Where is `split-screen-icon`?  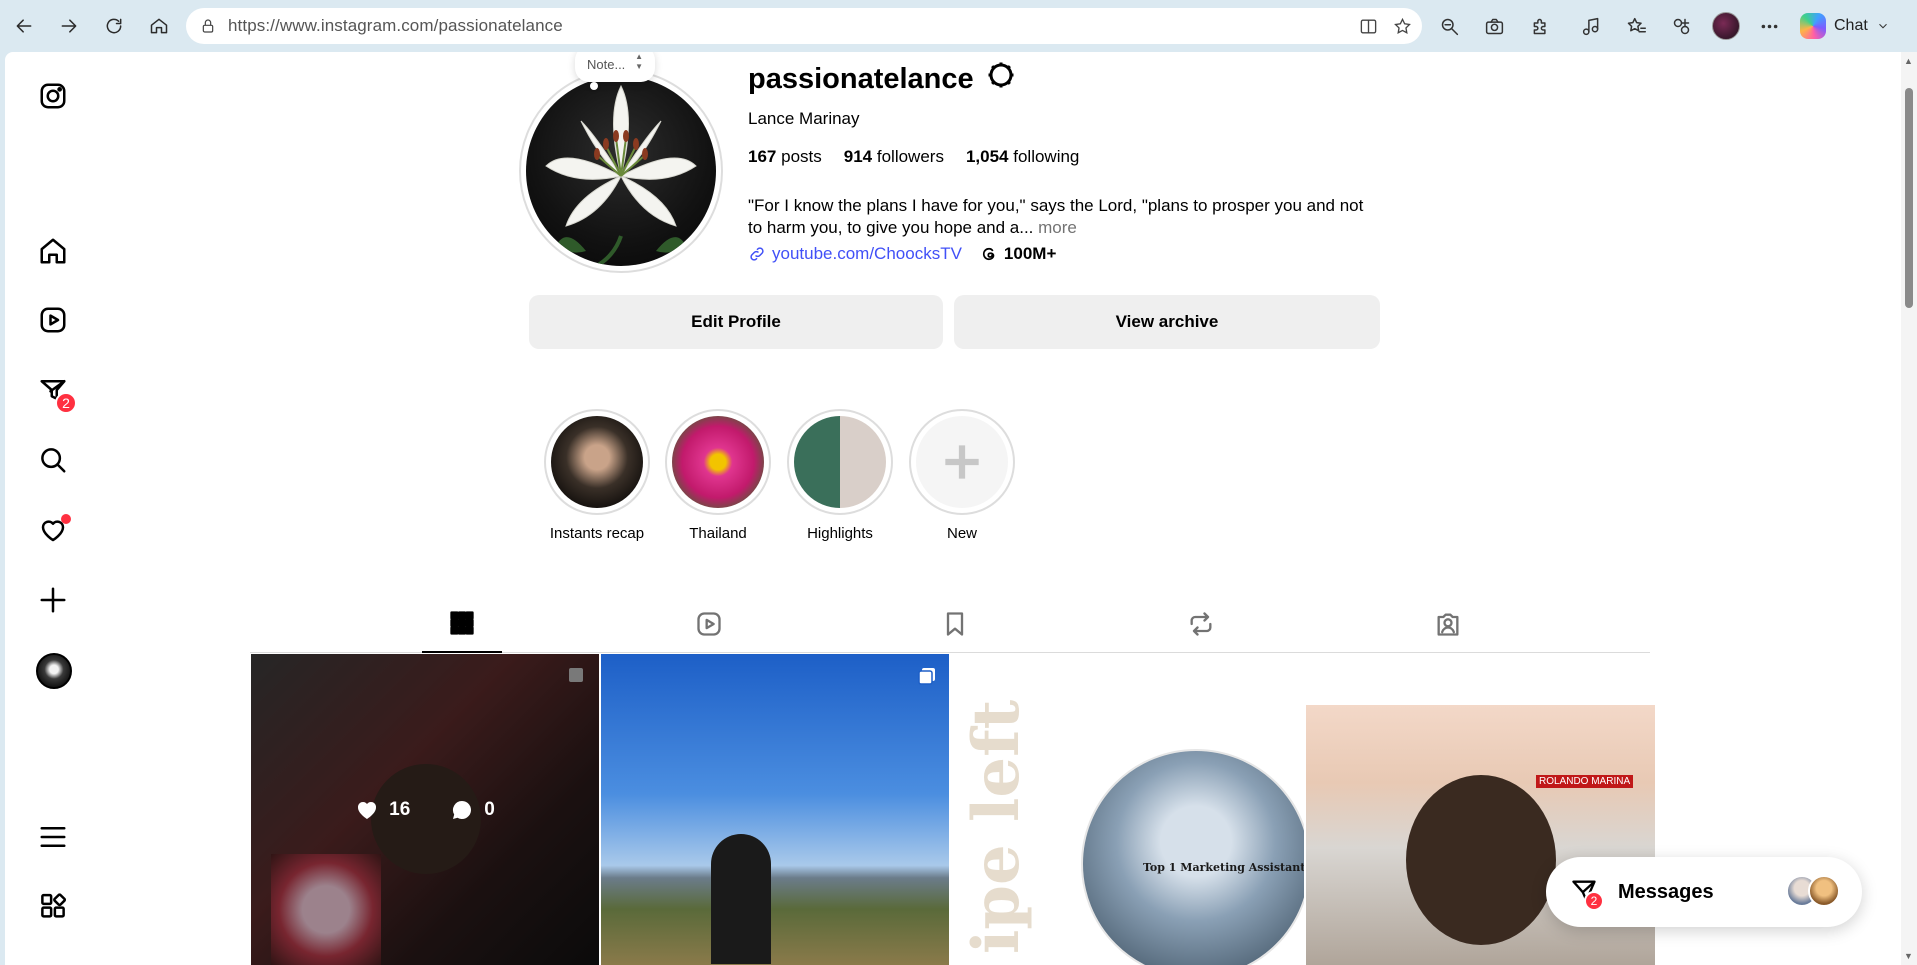 split-screen-icon is located at coordinates (1368, 26).